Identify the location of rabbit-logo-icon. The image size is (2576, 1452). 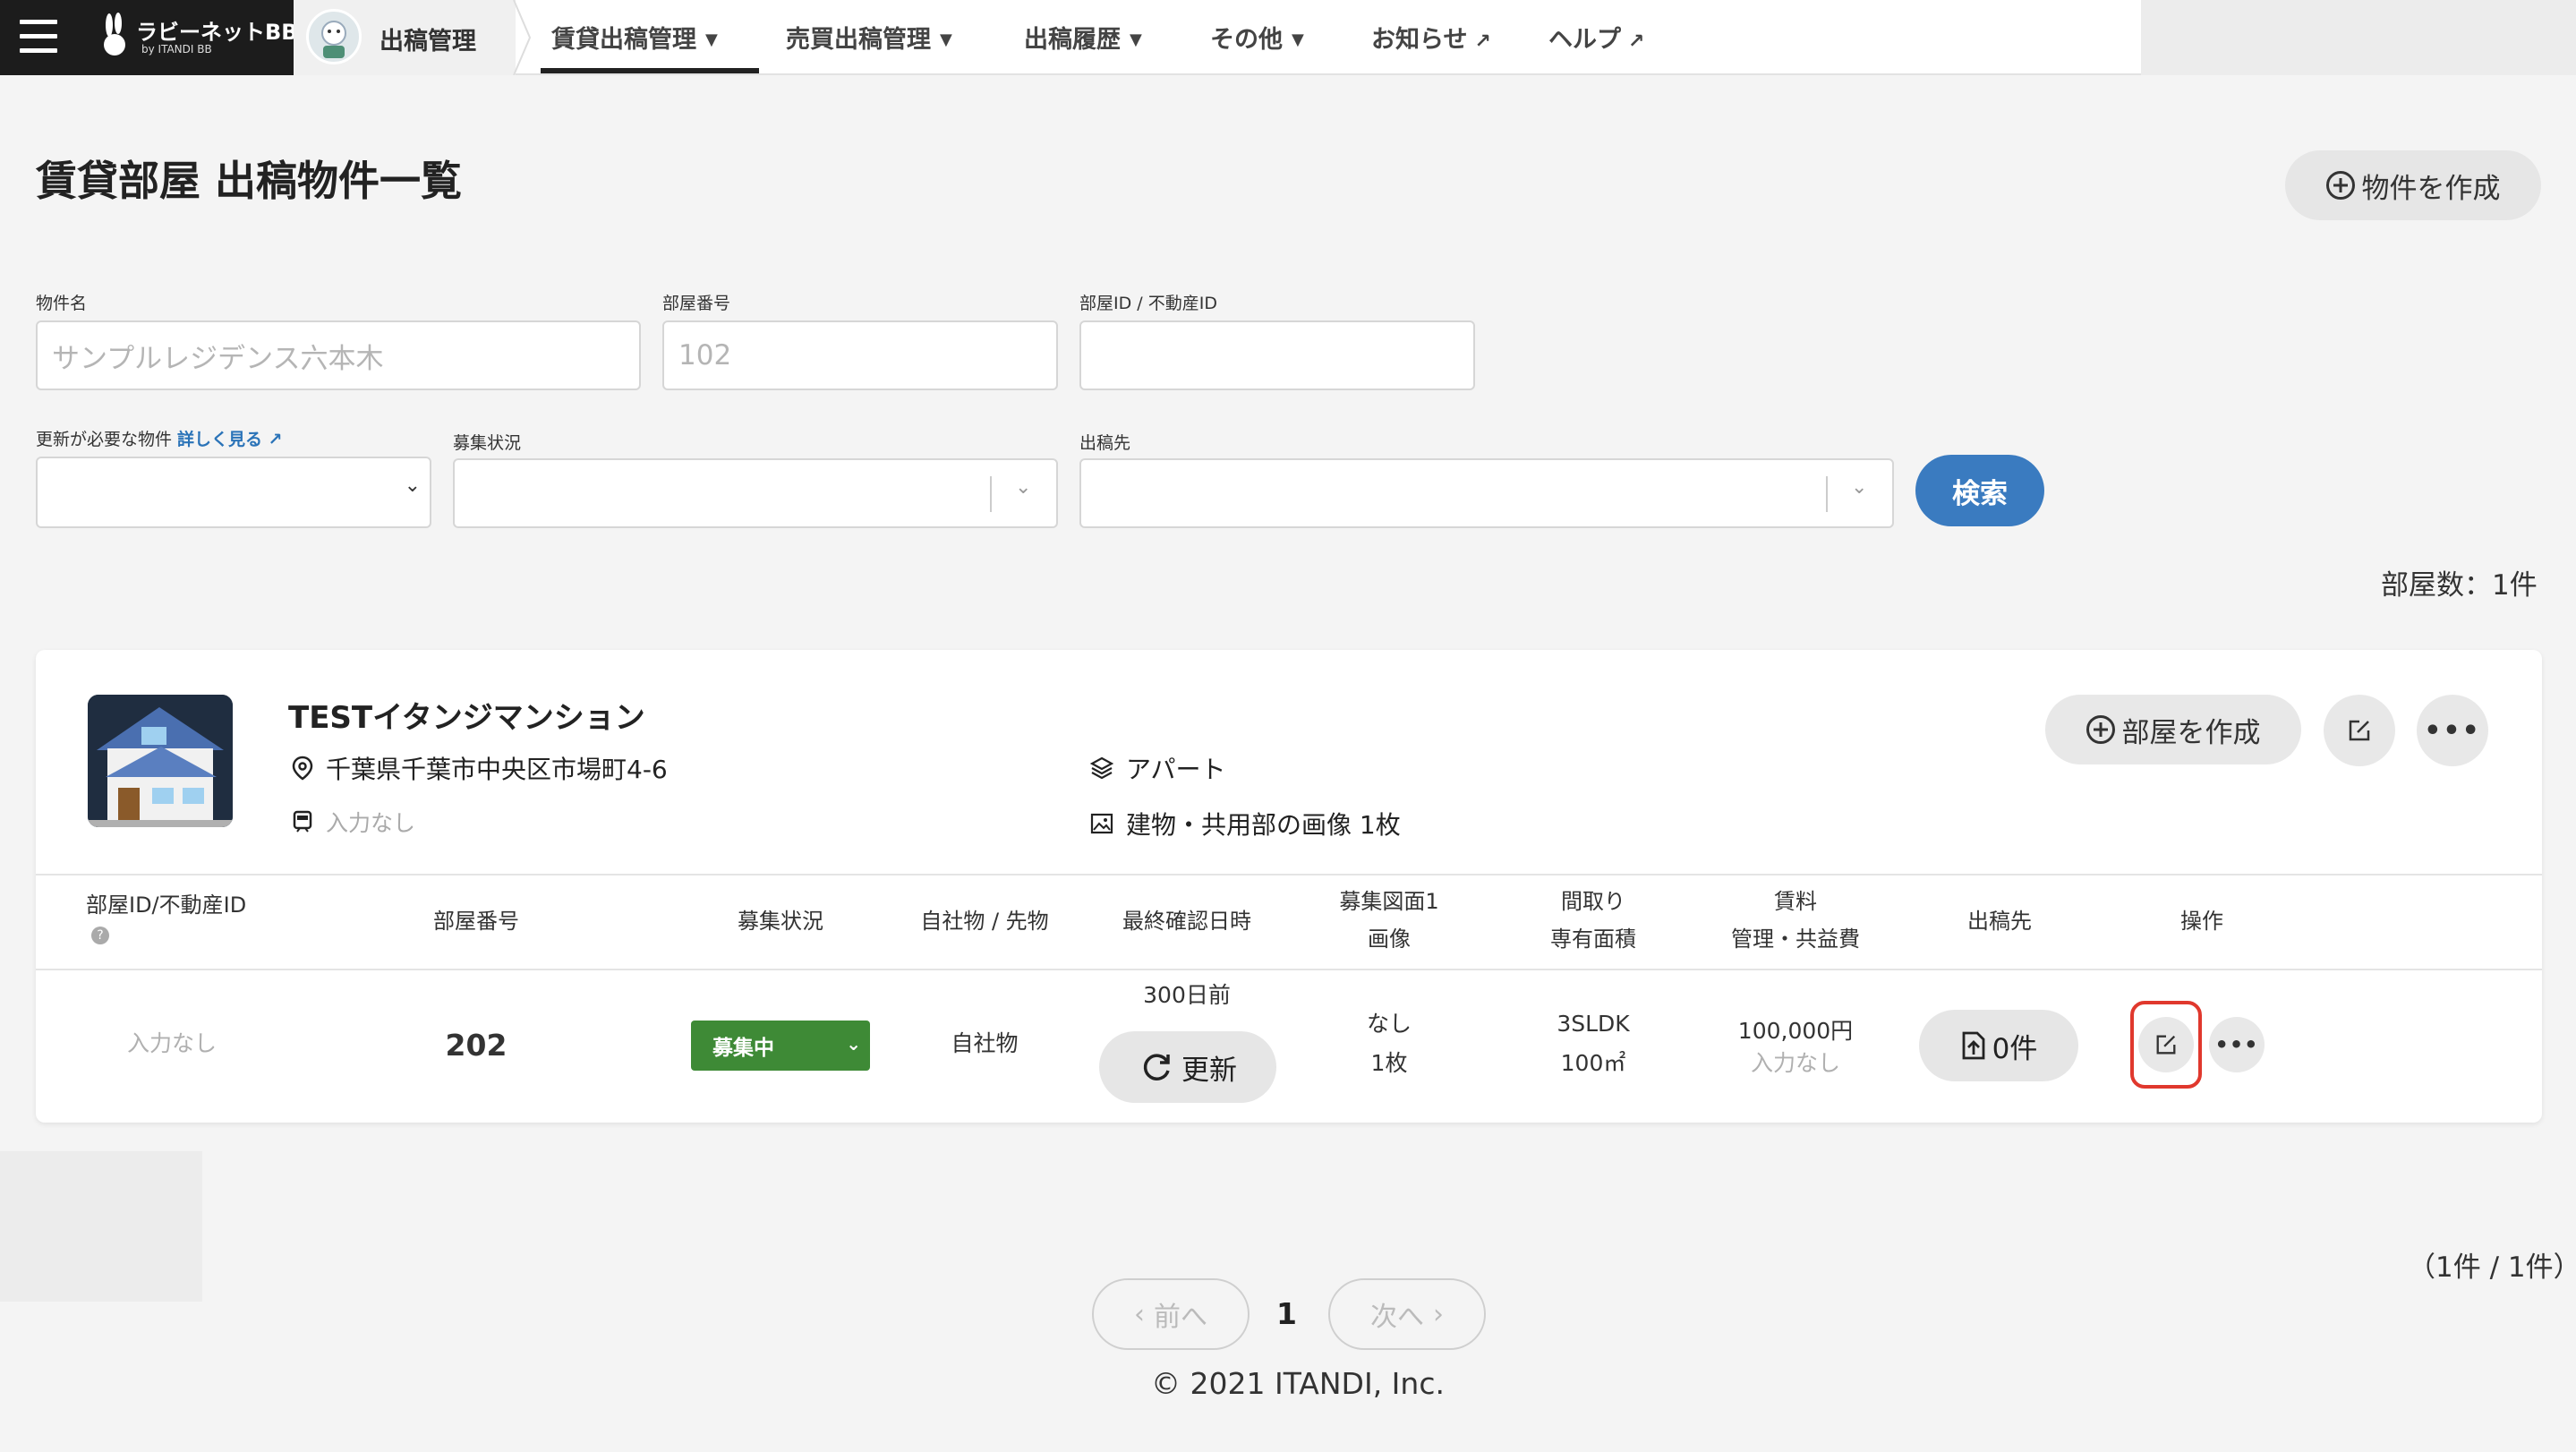
(116, 36).